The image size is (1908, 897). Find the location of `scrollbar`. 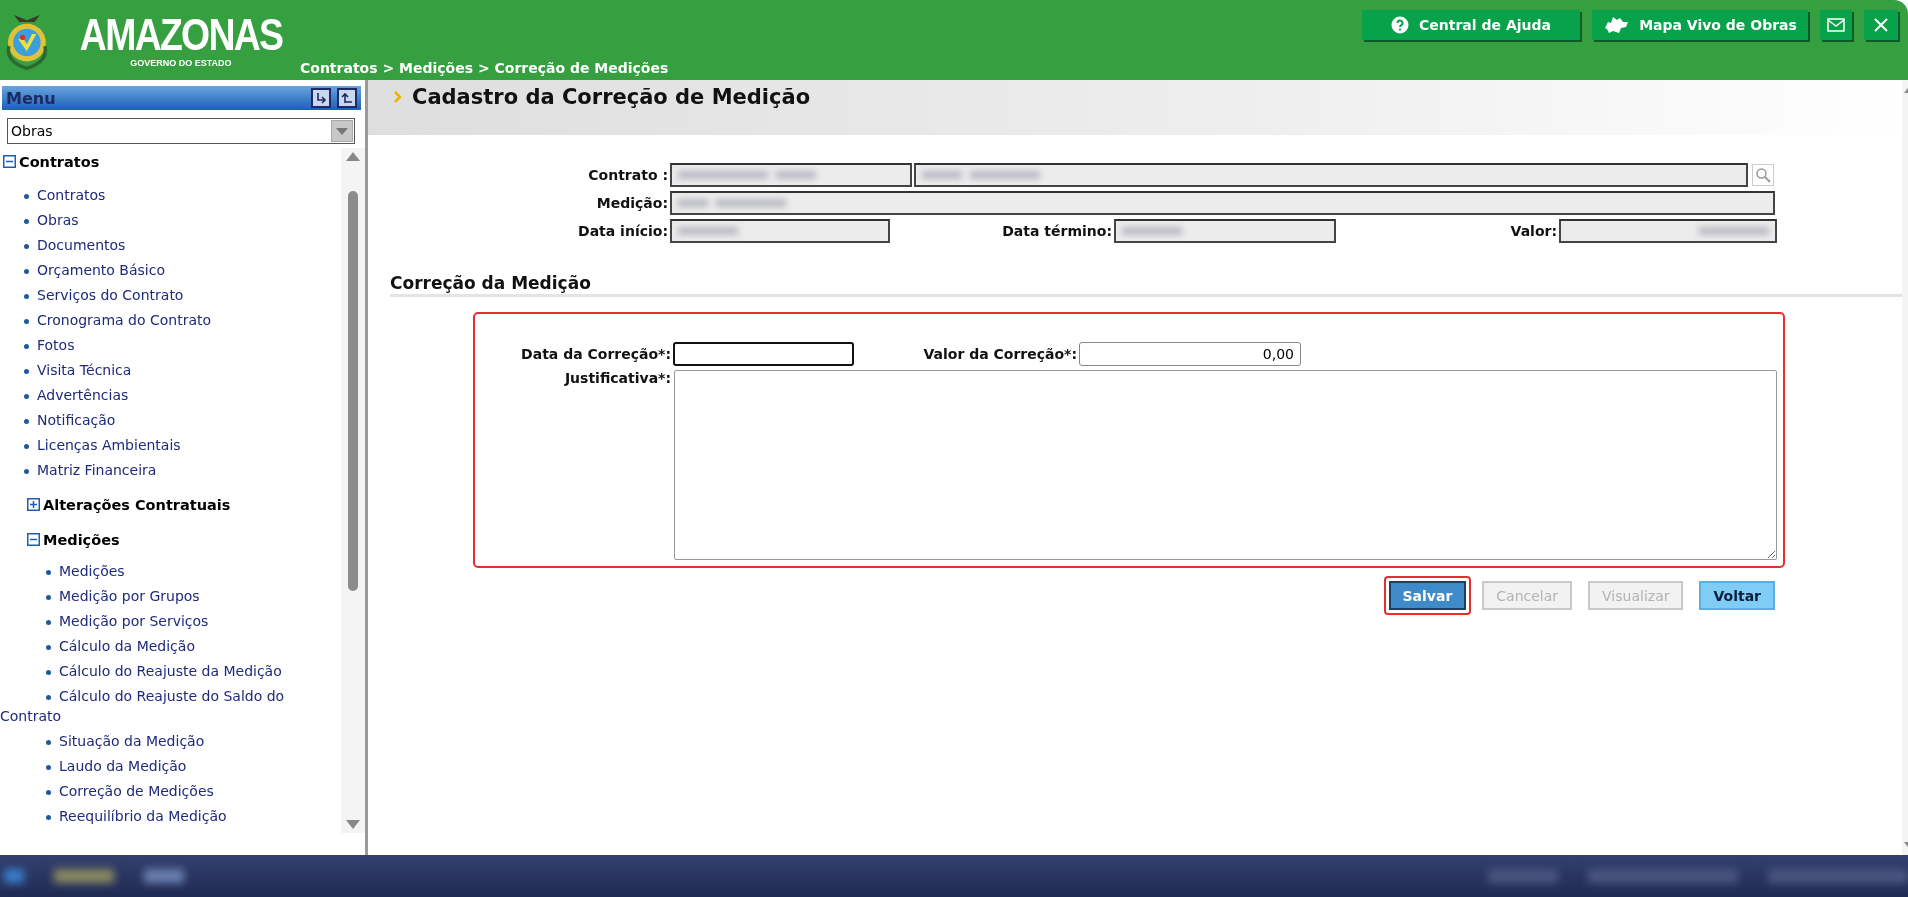

scrollbar is located at coordinates (353, 490).